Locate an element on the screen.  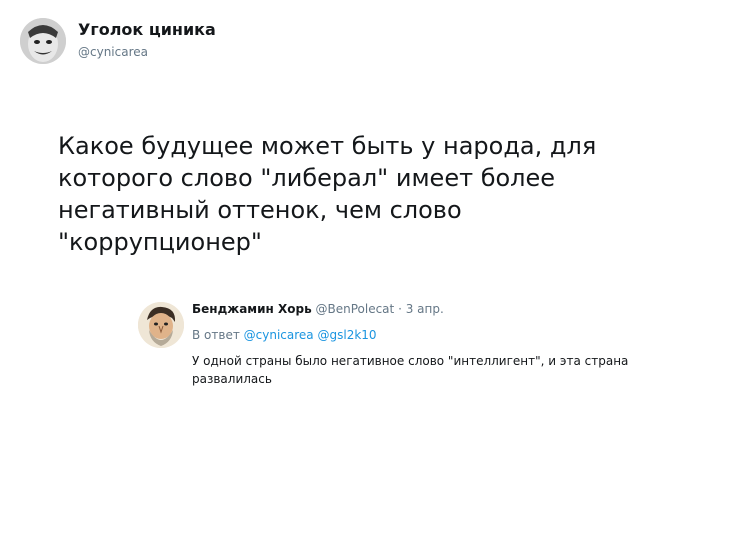
mention-link: @cynicarea is located at coordinates (279, 335).